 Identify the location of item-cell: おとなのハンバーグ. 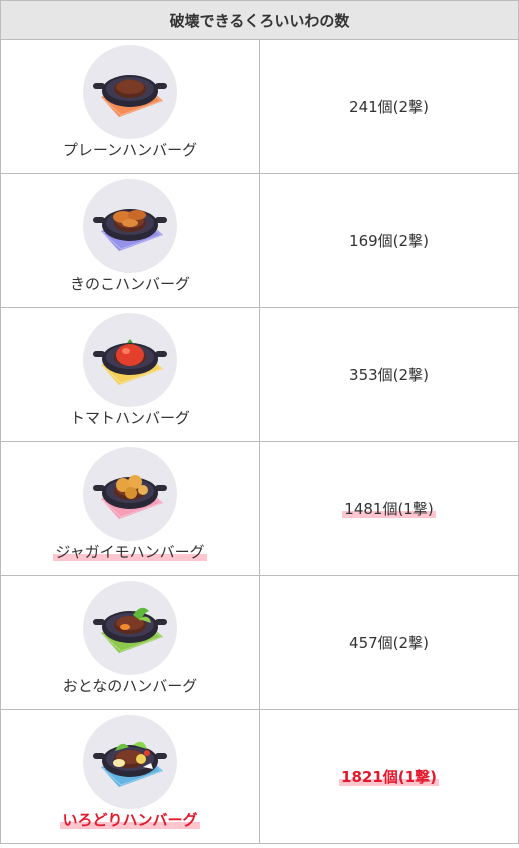
(130, 642).